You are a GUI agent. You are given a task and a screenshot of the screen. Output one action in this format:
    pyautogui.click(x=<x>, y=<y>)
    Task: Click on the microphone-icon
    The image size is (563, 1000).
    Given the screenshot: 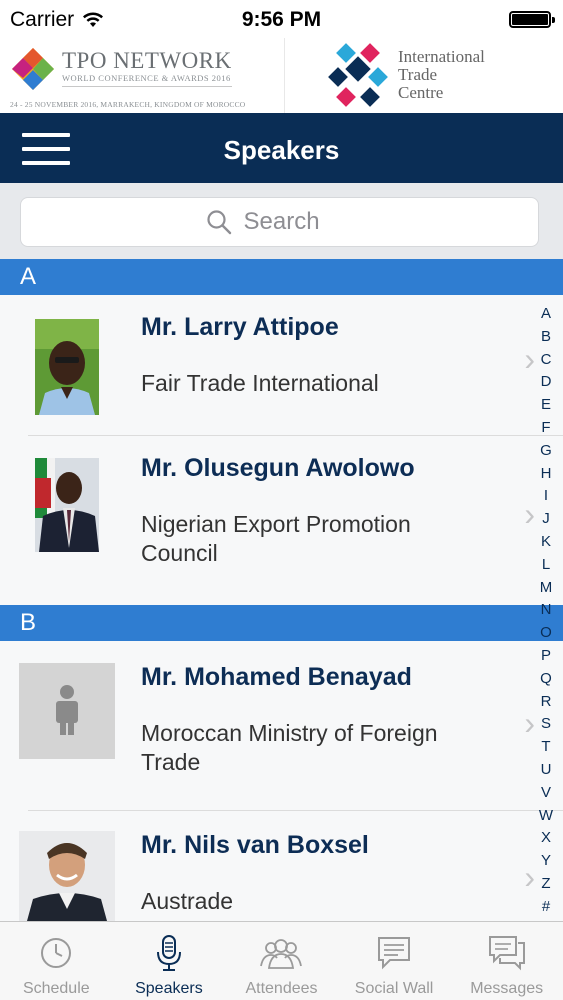 What is the action you would take?
    pyautogui.click(x=168, y=953)
    